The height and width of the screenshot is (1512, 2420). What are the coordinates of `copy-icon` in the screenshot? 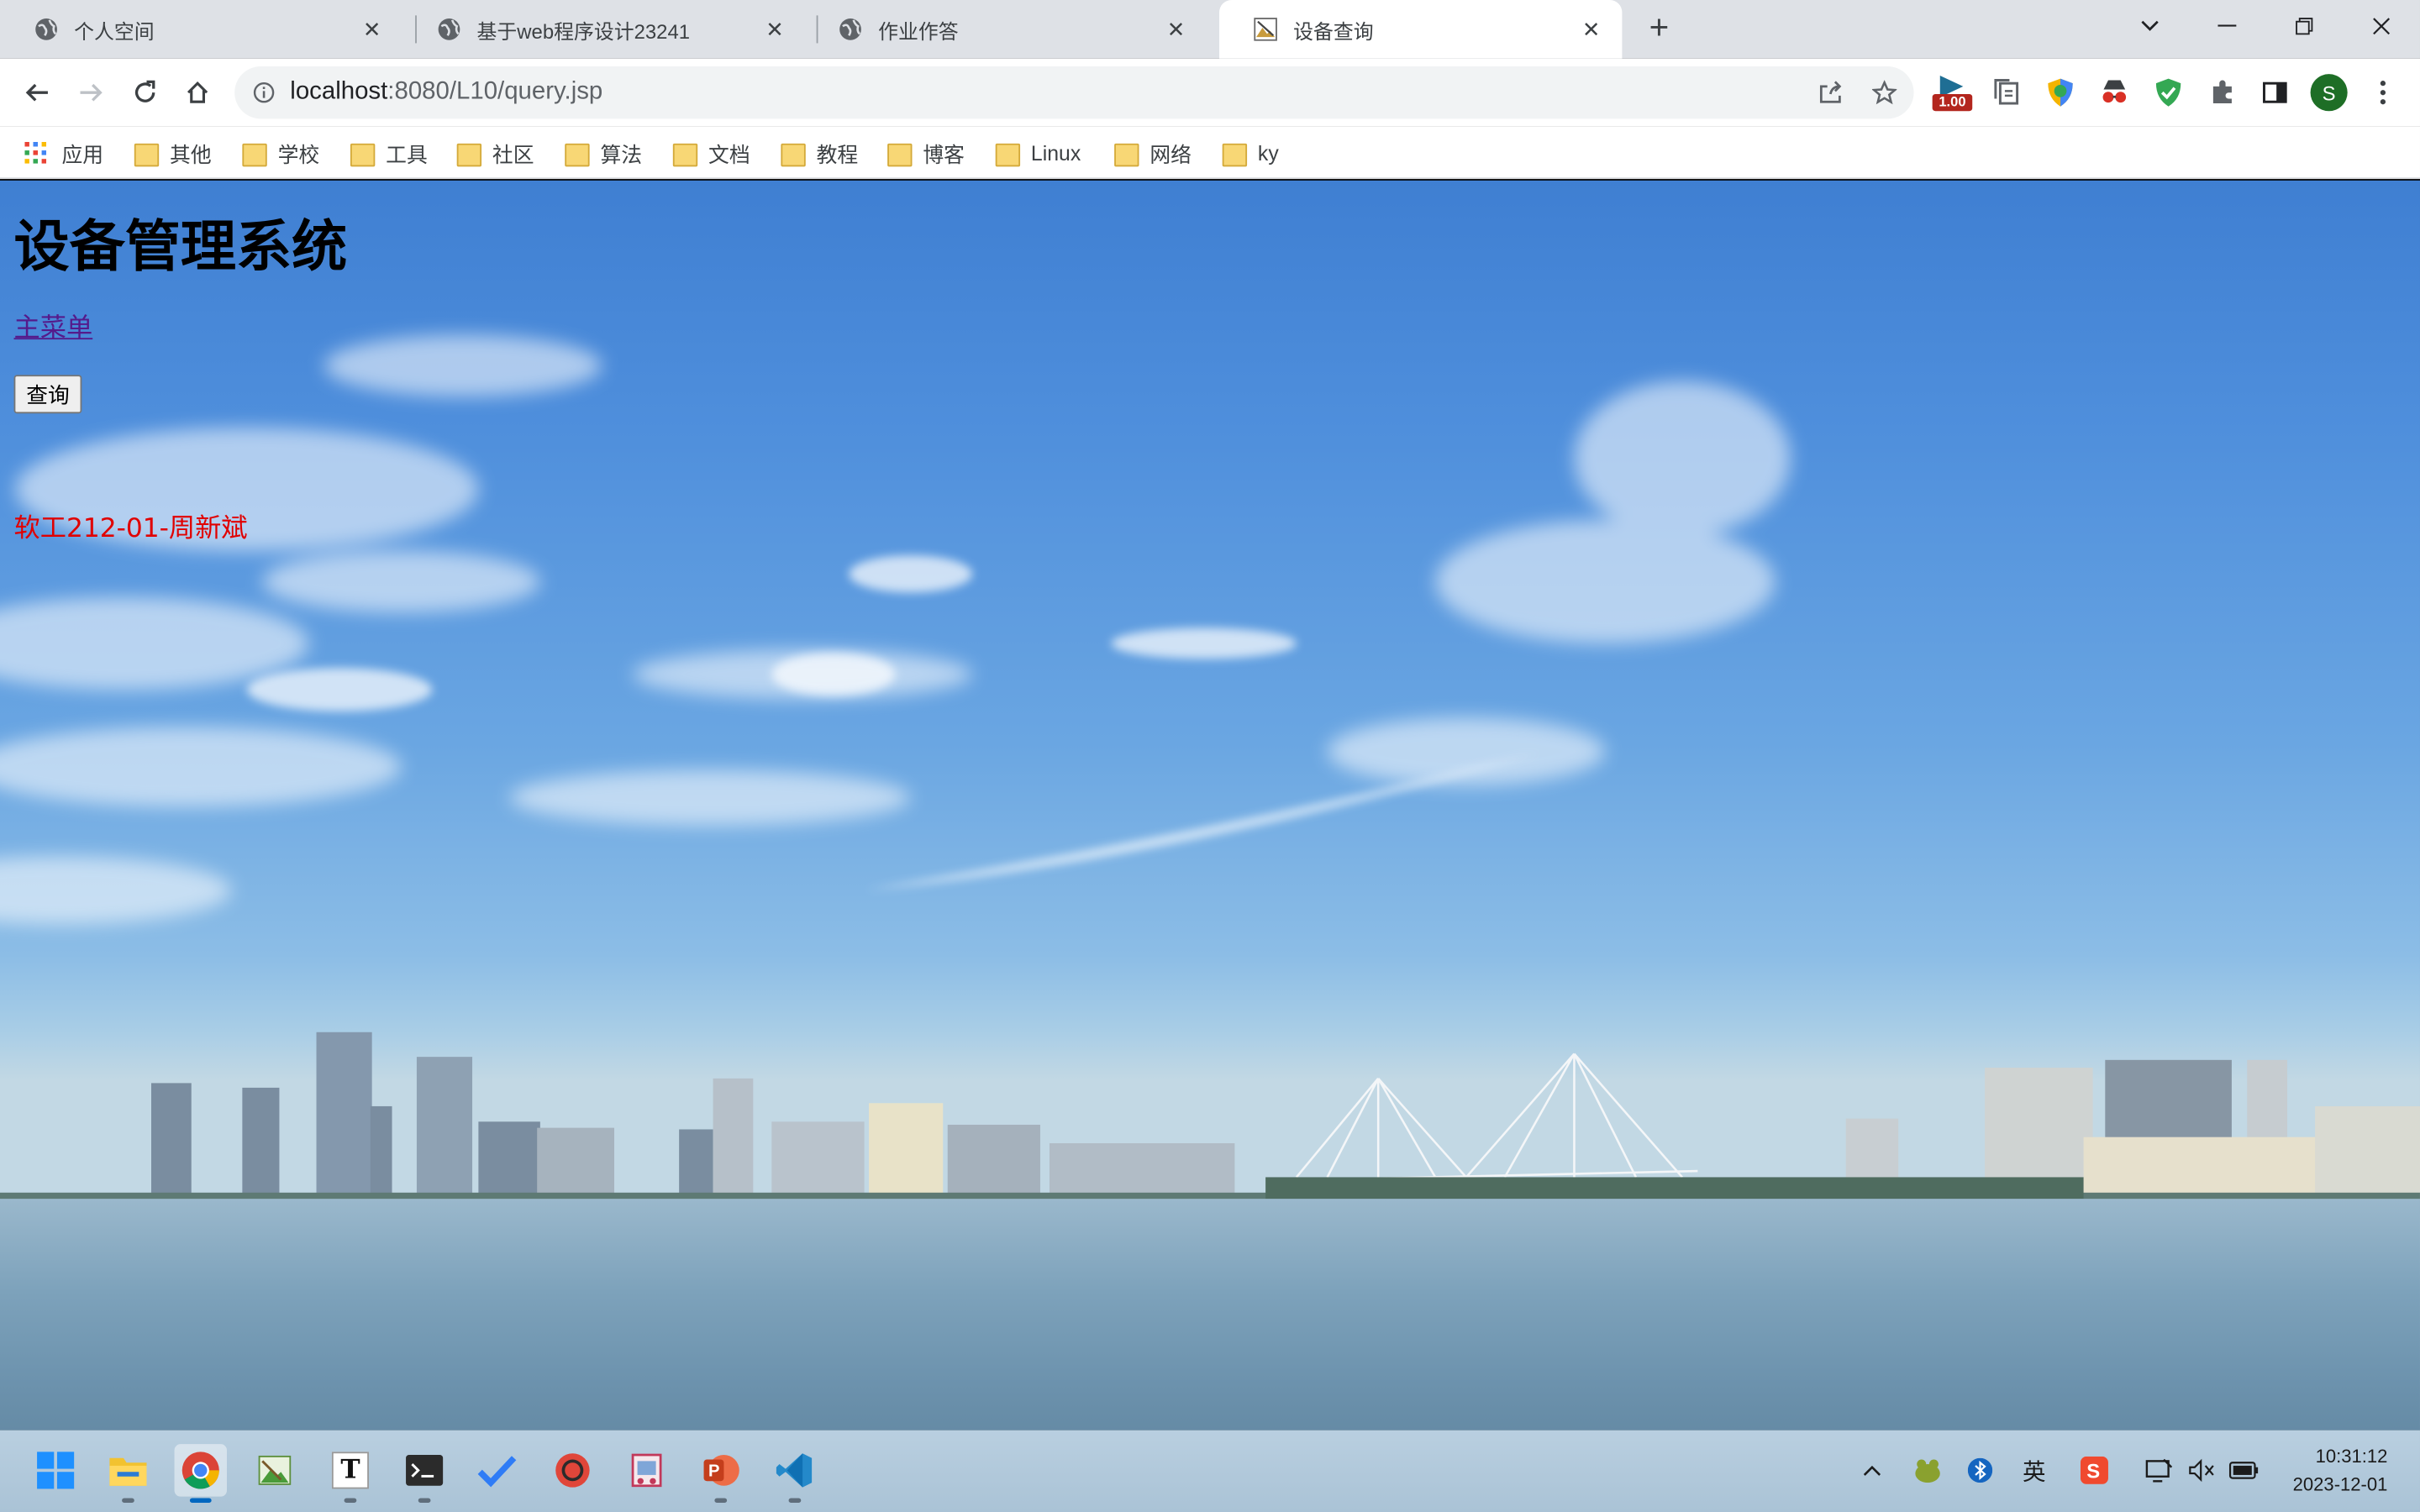 It's located at (2006, 92).